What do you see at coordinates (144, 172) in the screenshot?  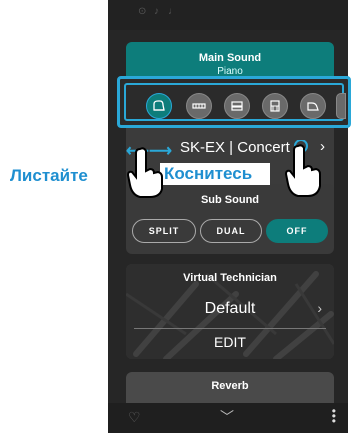 I see `swipe-hand-icon` at bounding box center [144, 172].